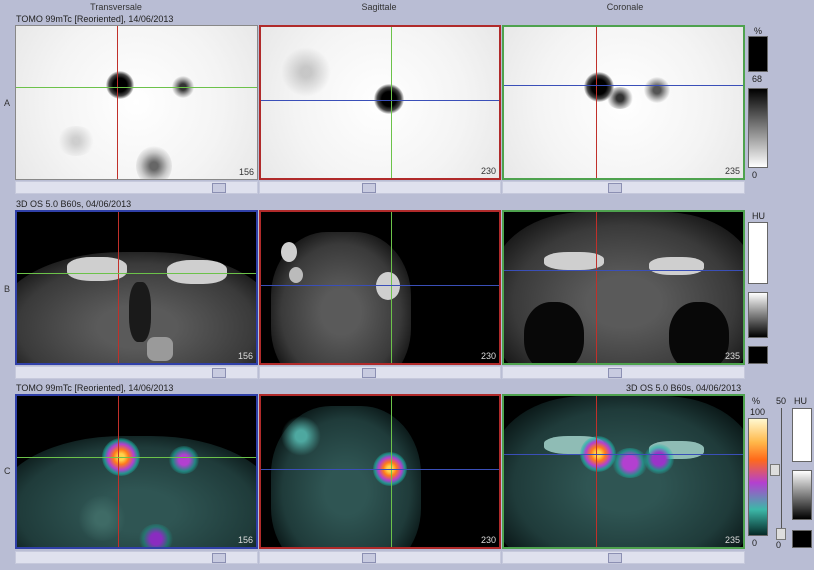 The height and width of the screenshot is (570, 814). Describe the element at coordinates (758, 355) in the screenshot. I see `scale-b-bottom-block` at that location.